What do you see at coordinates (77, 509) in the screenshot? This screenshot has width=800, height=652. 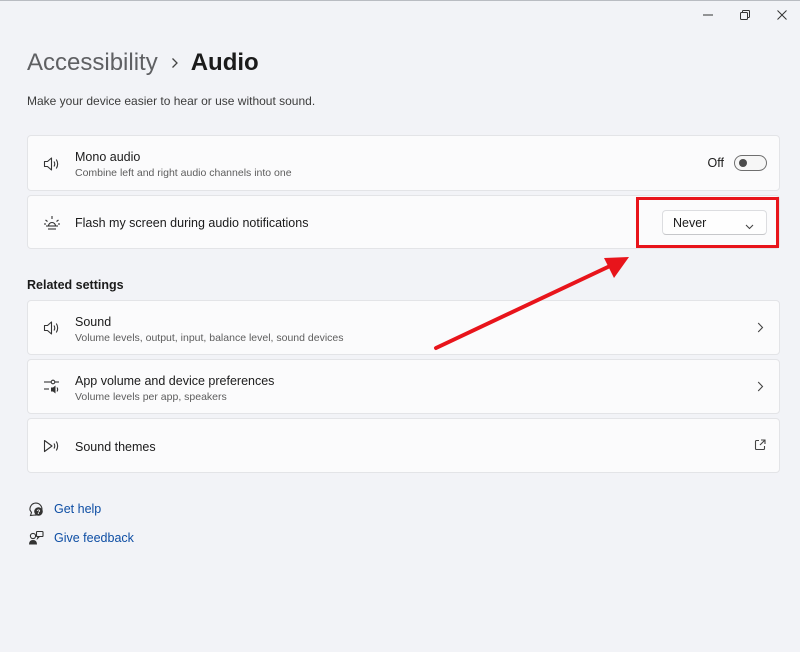 I see `get-help-link: Get help` at bounding box center [77, 509].